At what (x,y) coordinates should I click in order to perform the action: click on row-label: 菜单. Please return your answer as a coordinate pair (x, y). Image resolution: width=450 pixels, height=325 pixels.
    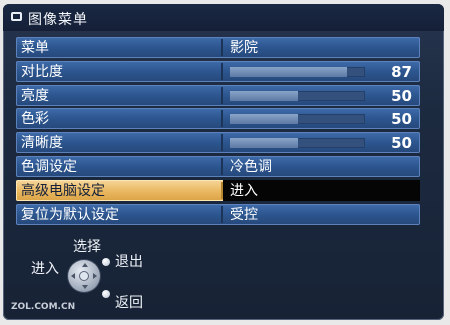
    Looking at the image, I should click on (35, 48).